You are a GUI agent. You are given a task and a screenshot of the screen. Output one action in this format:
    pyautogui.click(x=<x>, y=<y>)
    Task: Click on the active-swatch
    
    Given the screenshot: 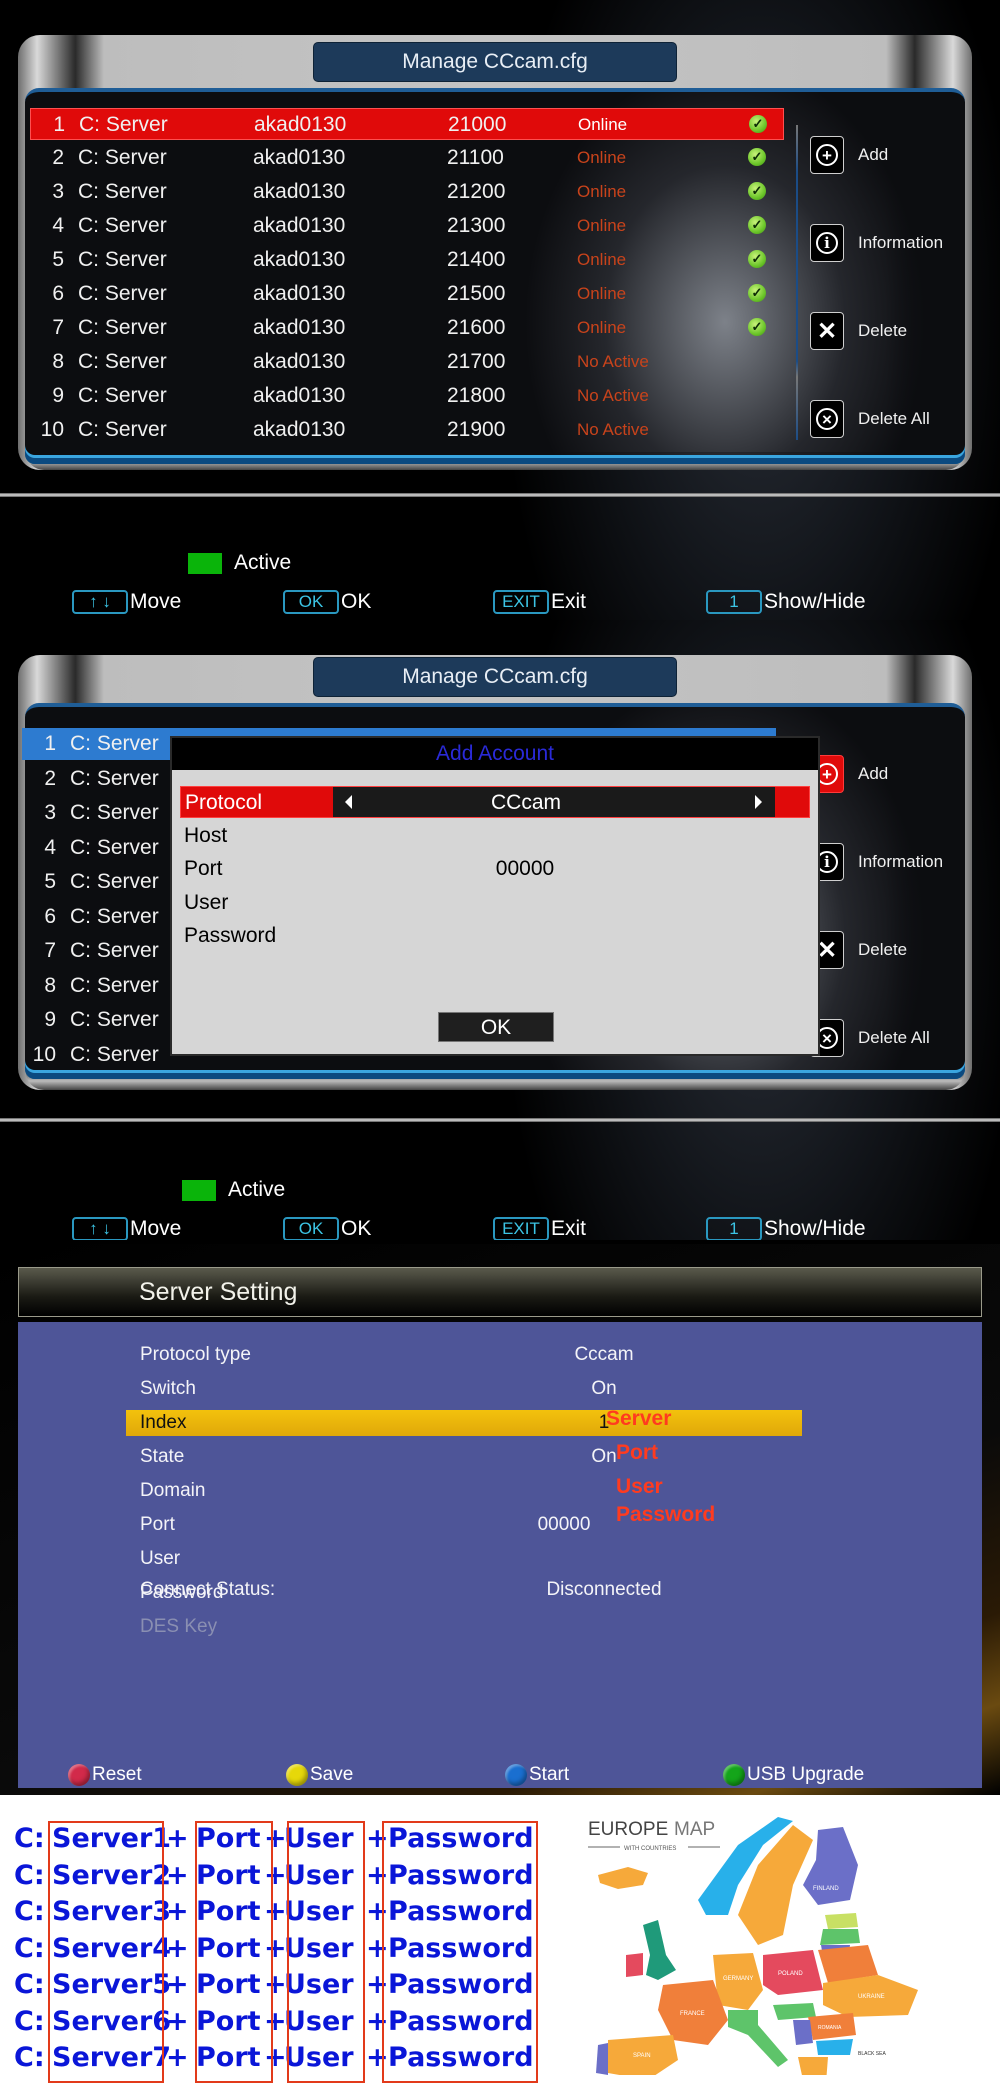 What is the action you would take?
    pyautogui.click(x=205, y=563)
    